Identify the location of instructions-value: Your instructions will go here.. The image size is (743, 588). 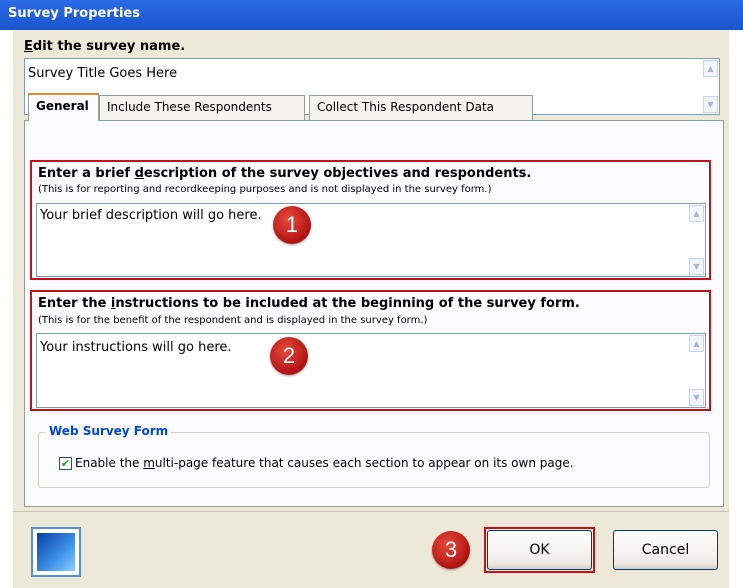
(136, 347).